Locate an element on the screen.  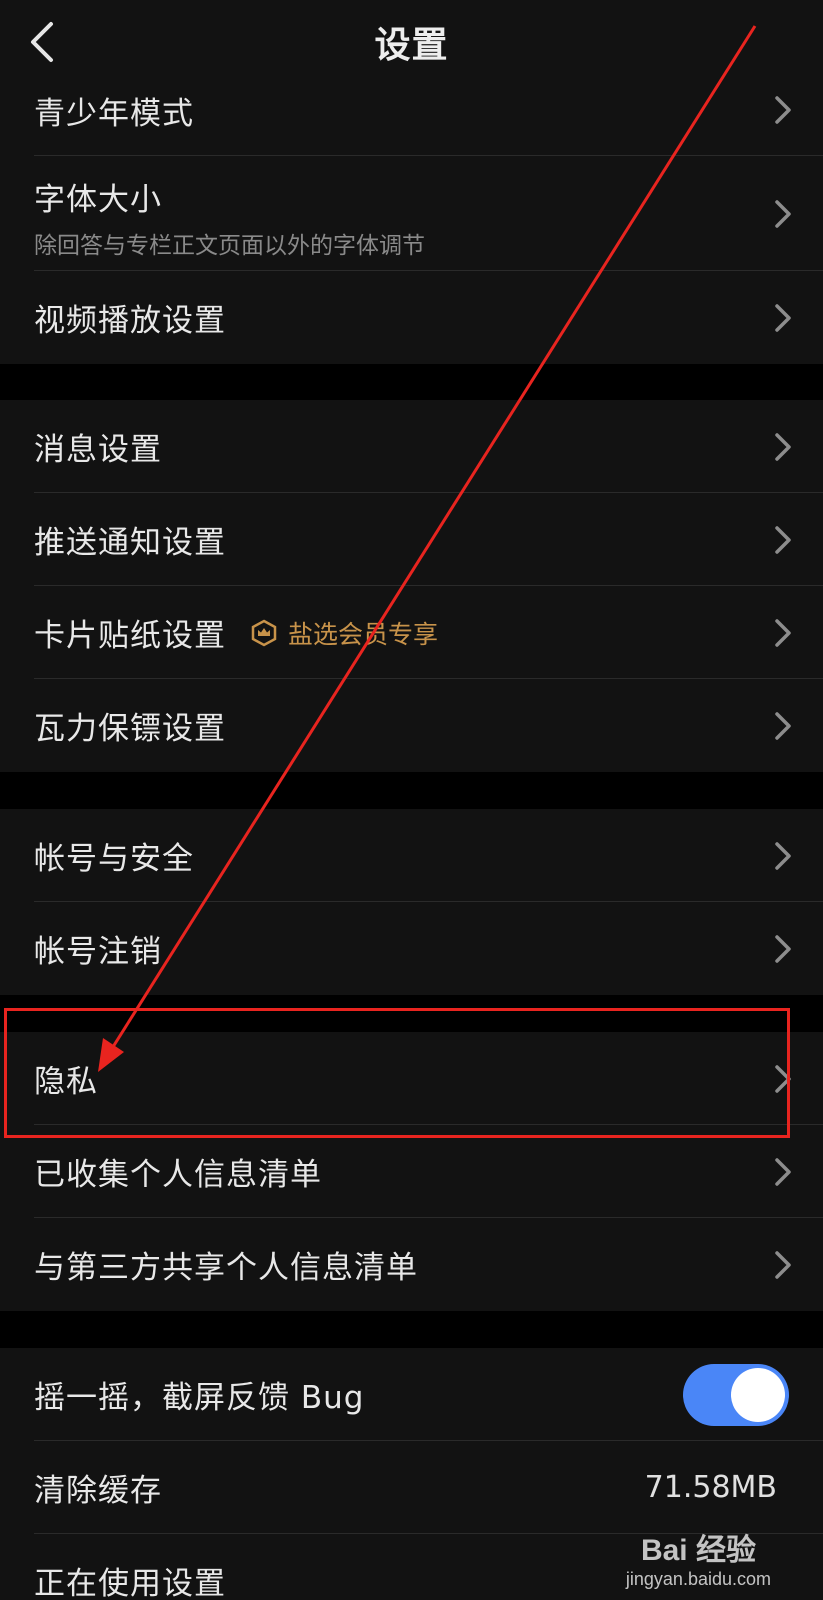
row-label: 正在使用设置 is located at coordinates (130, 1583).